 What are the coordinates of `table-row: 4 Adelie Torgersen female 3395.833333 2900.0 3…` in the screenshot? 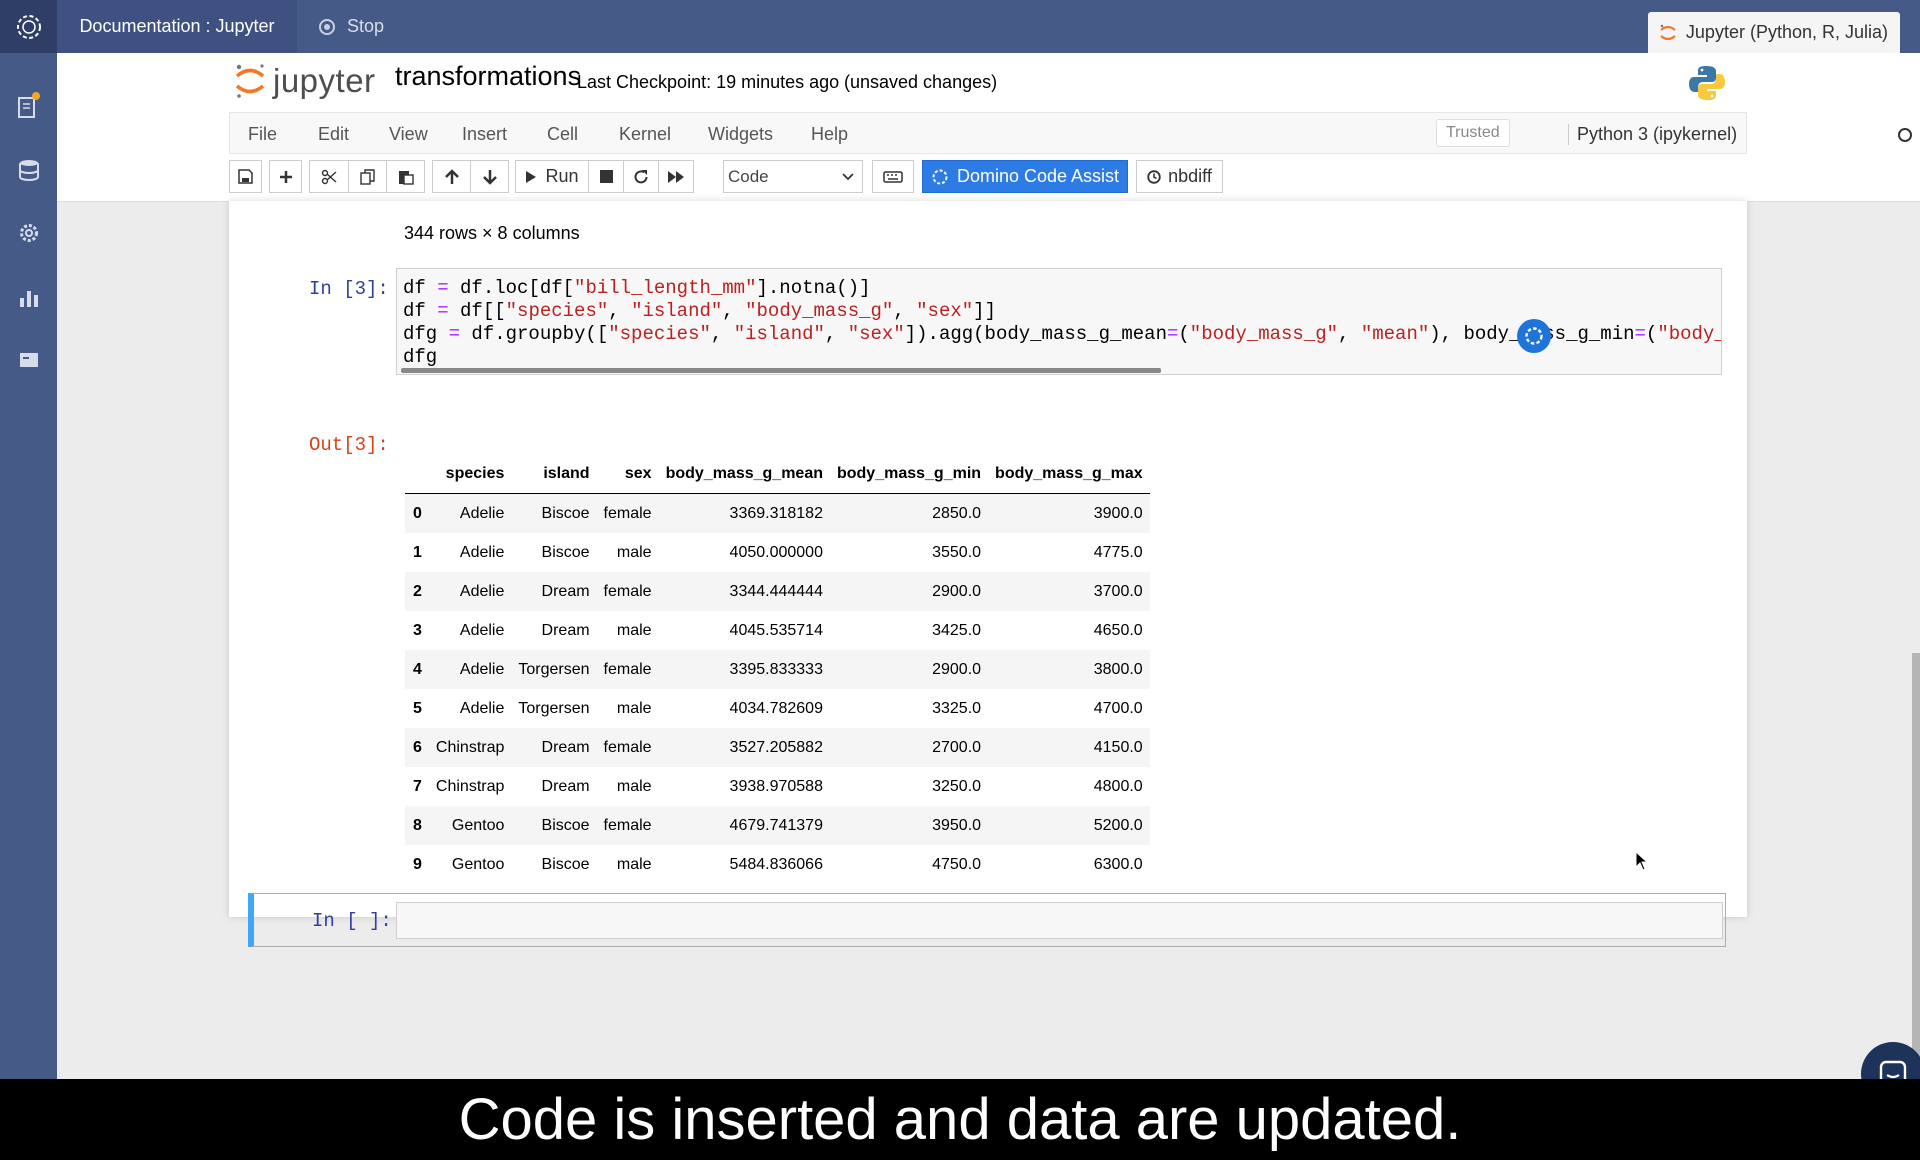 It's located at (777, 669).